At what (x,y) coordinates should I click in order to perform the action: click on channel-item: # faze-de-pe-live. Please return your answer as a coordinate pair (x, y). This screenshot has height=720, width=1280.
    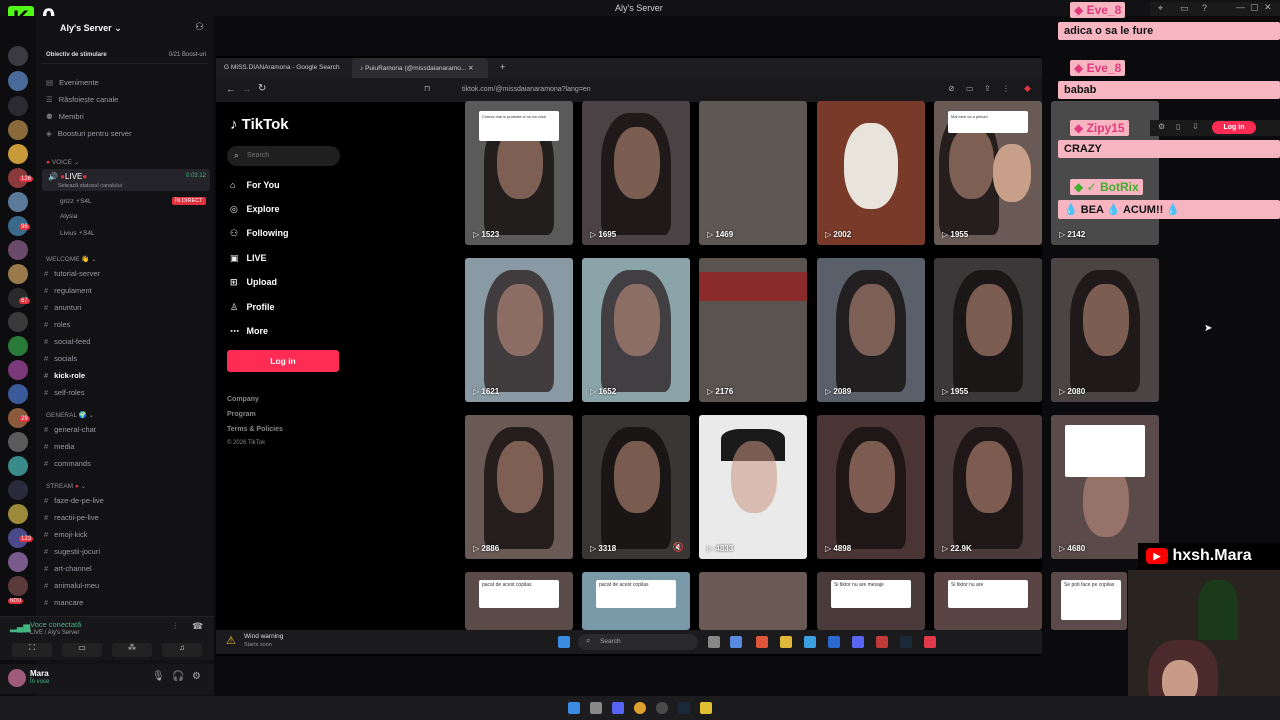
    Looking at the image, I should click on (74, 500).